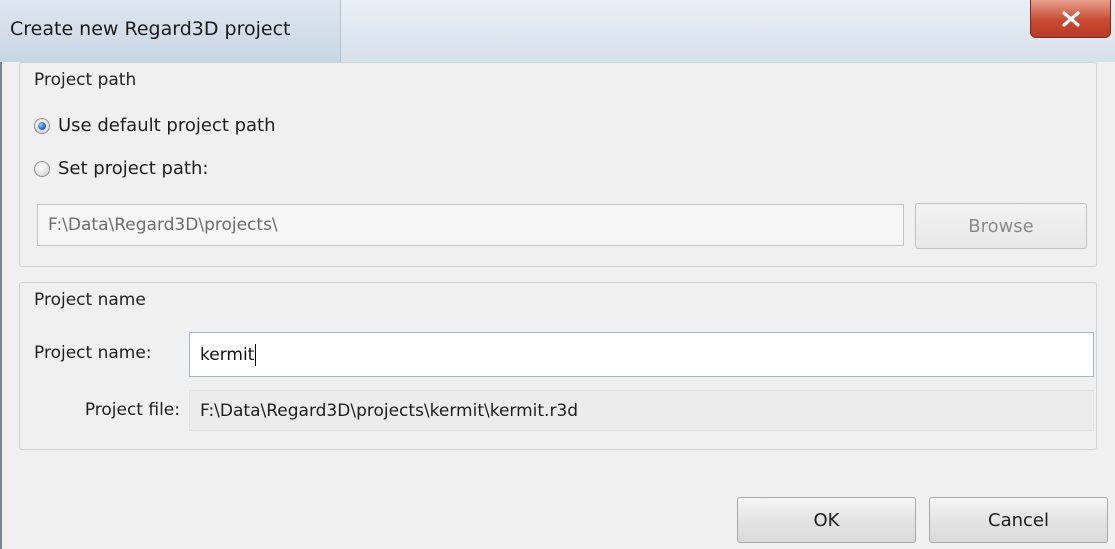 This screenshot has width=1115, height=549. What do you see at coordinates (42, 168) in the screenshot?
I see `radio-indicator-unchecked` at bounding box center [42, 168].